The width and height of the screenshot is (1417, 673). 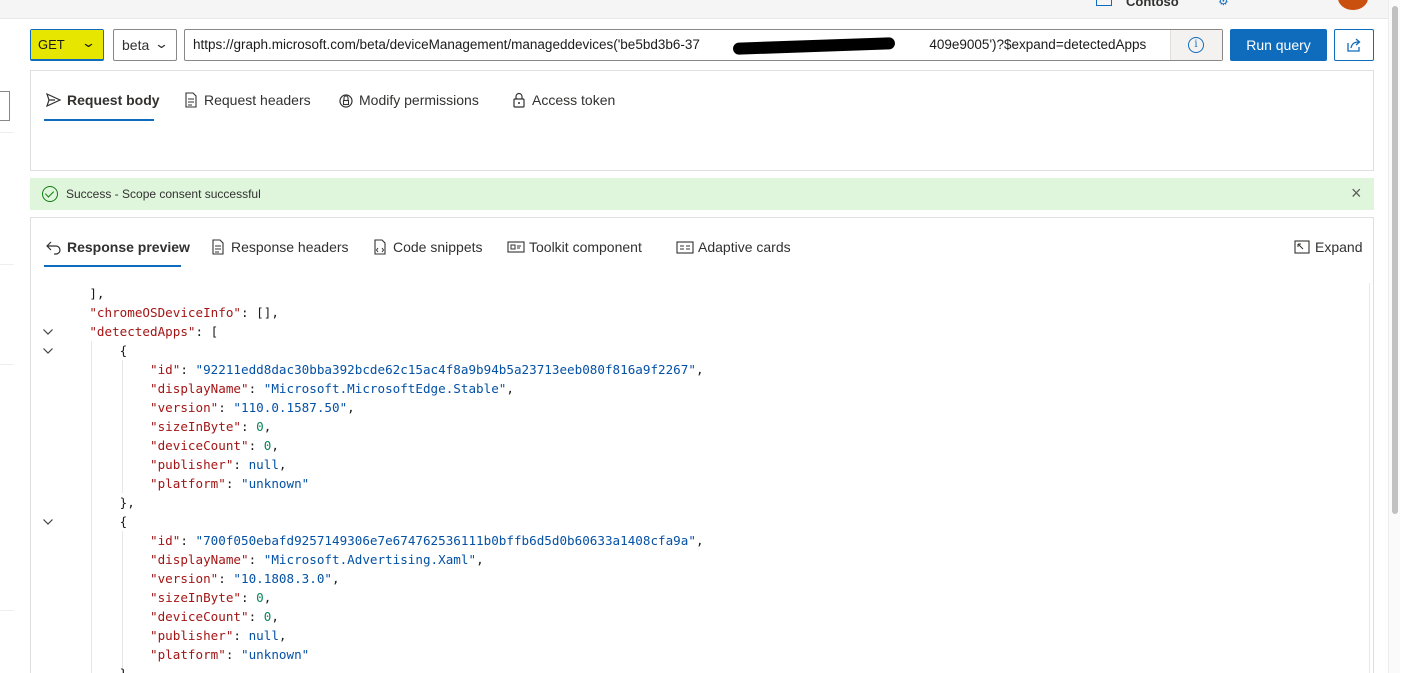 What do you see at coordinates (82, 293) in the screenshot?
I see `code-line: ],` at bounding box center [82, 293].